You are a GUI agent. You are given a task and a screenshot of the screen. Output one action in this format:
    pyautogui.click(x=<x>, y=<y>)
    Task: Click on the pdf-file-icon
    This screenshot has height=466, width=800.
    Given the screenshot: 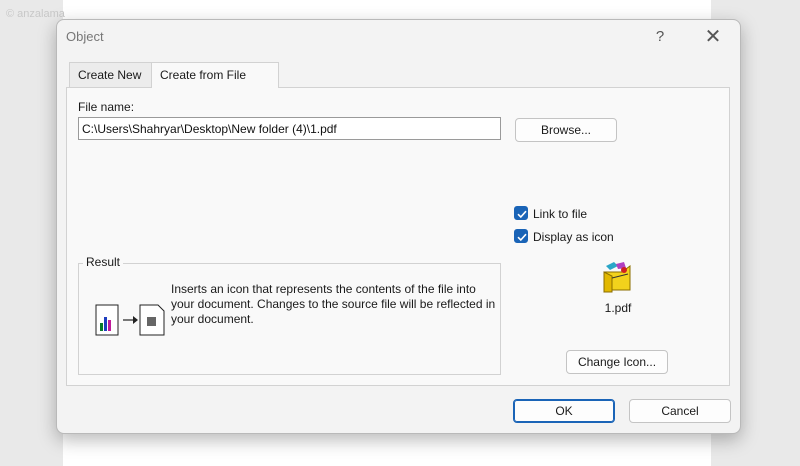 What is the action you would take?
    pyautogui.click(x=617, y=277)
    